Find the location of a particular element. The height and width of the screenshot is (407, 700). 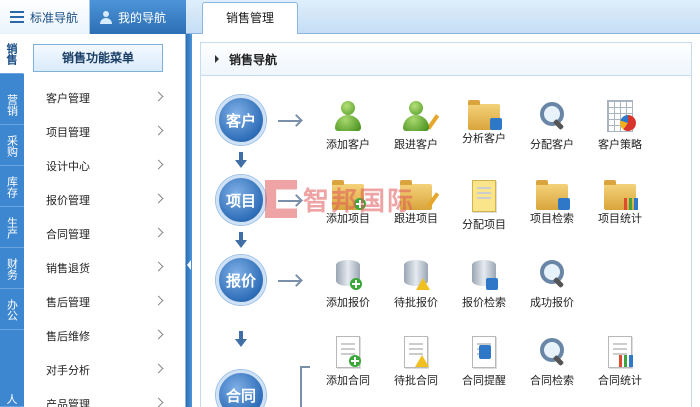

tool-label: 待批合同 is located at coordinates (416, 380).